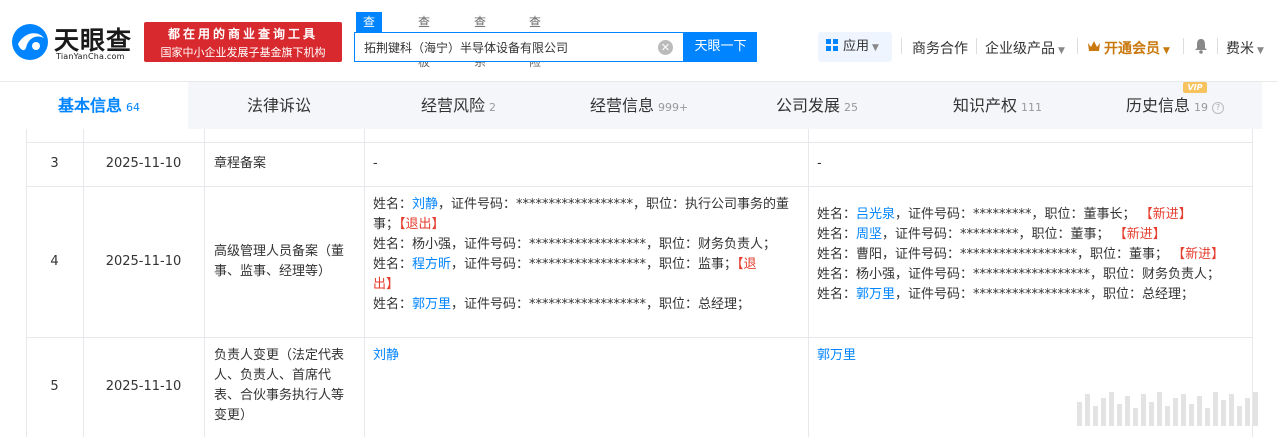 This screenshot has height=437, width=1278. Describe the element at coordinates (594, 264) in the screenshot. I see `line-rest: ，证件号码：******************，职位：监事；` at that location.